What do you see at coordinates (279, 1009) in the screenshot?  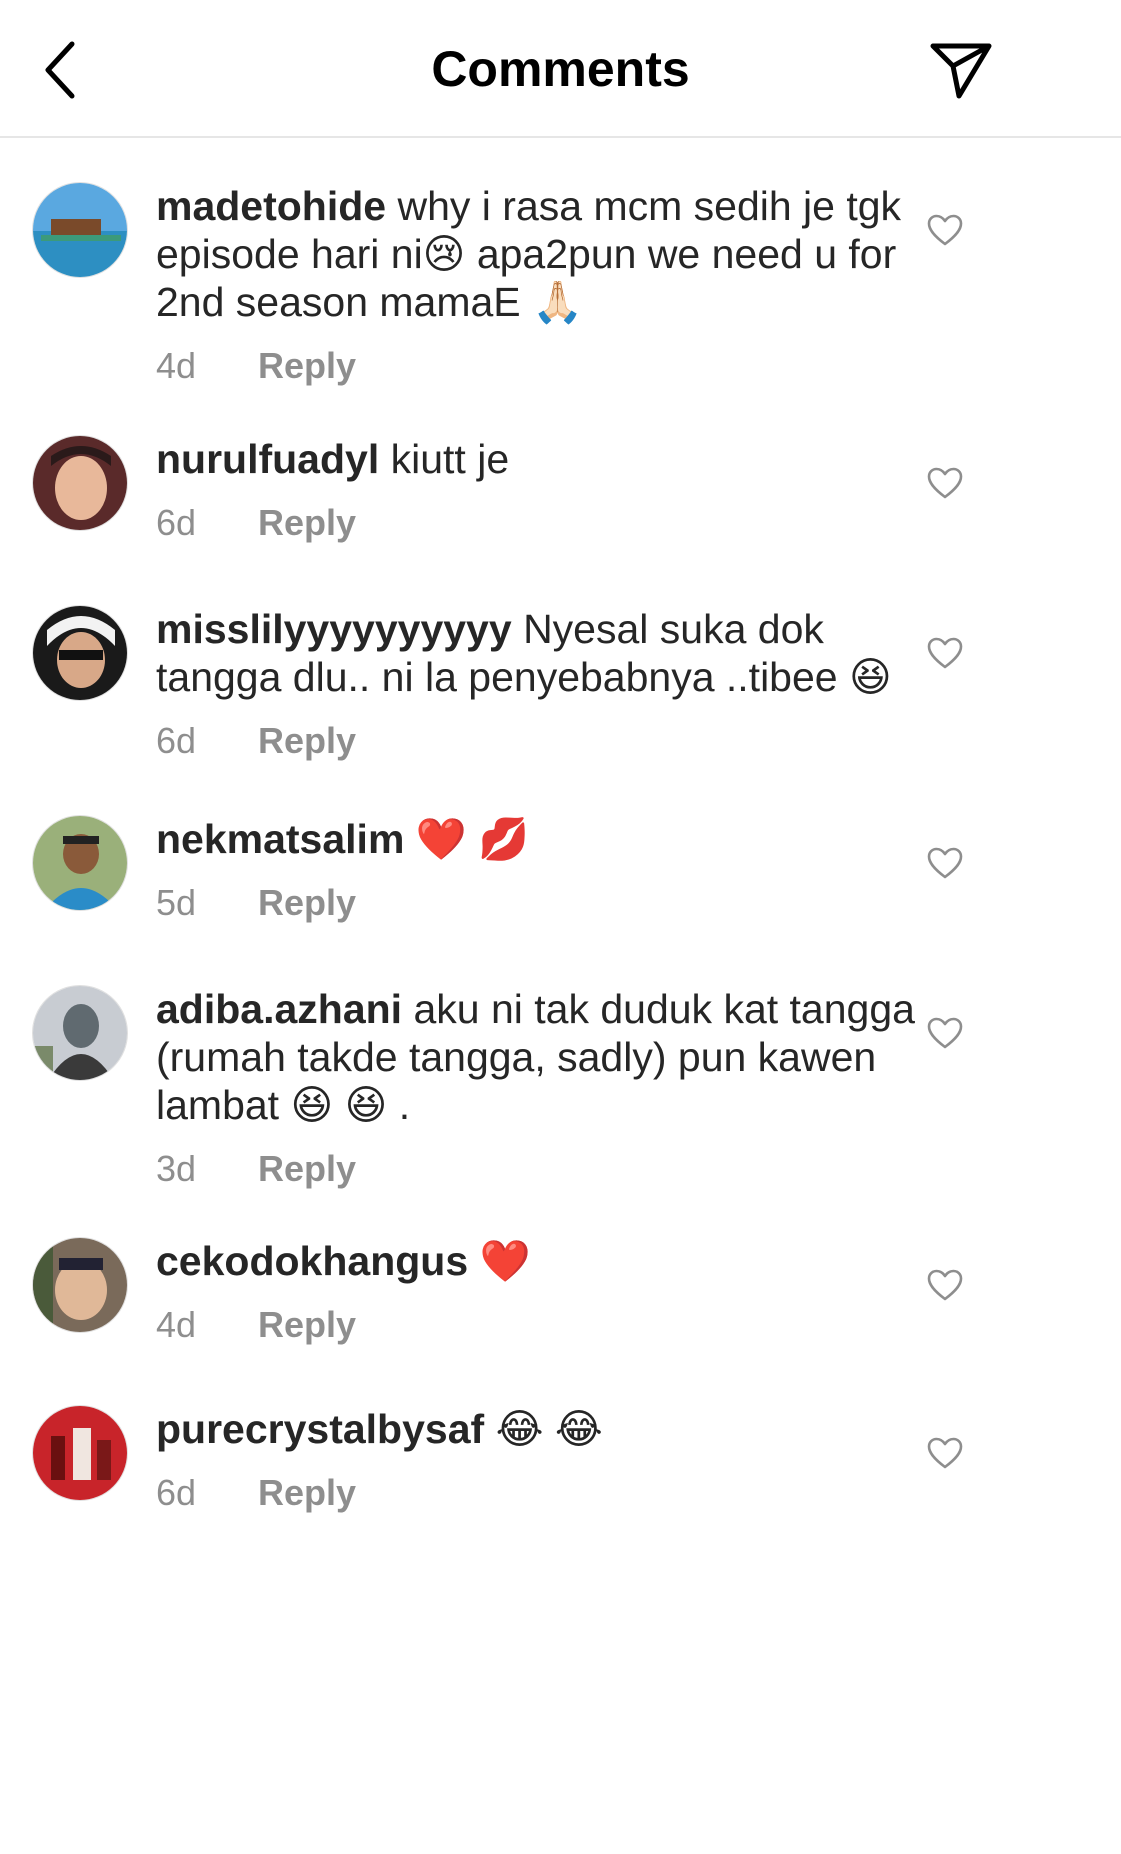 I see `comment-username: adiba.azhani` at bounding box center [279, 1009].